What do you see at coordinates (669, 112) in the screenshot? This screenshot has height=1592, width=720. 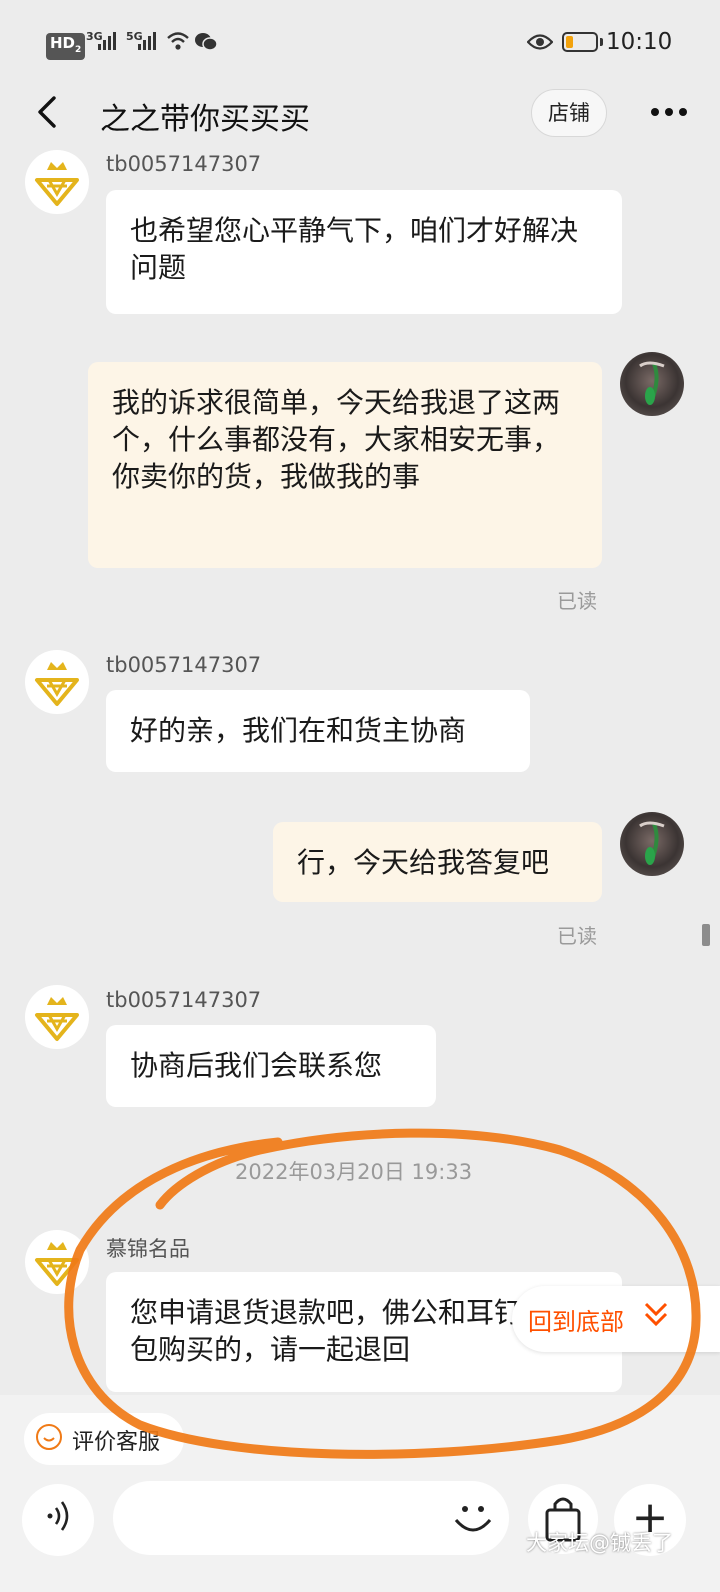 I see `more-dots-icon` at bounding box center [669, 112].